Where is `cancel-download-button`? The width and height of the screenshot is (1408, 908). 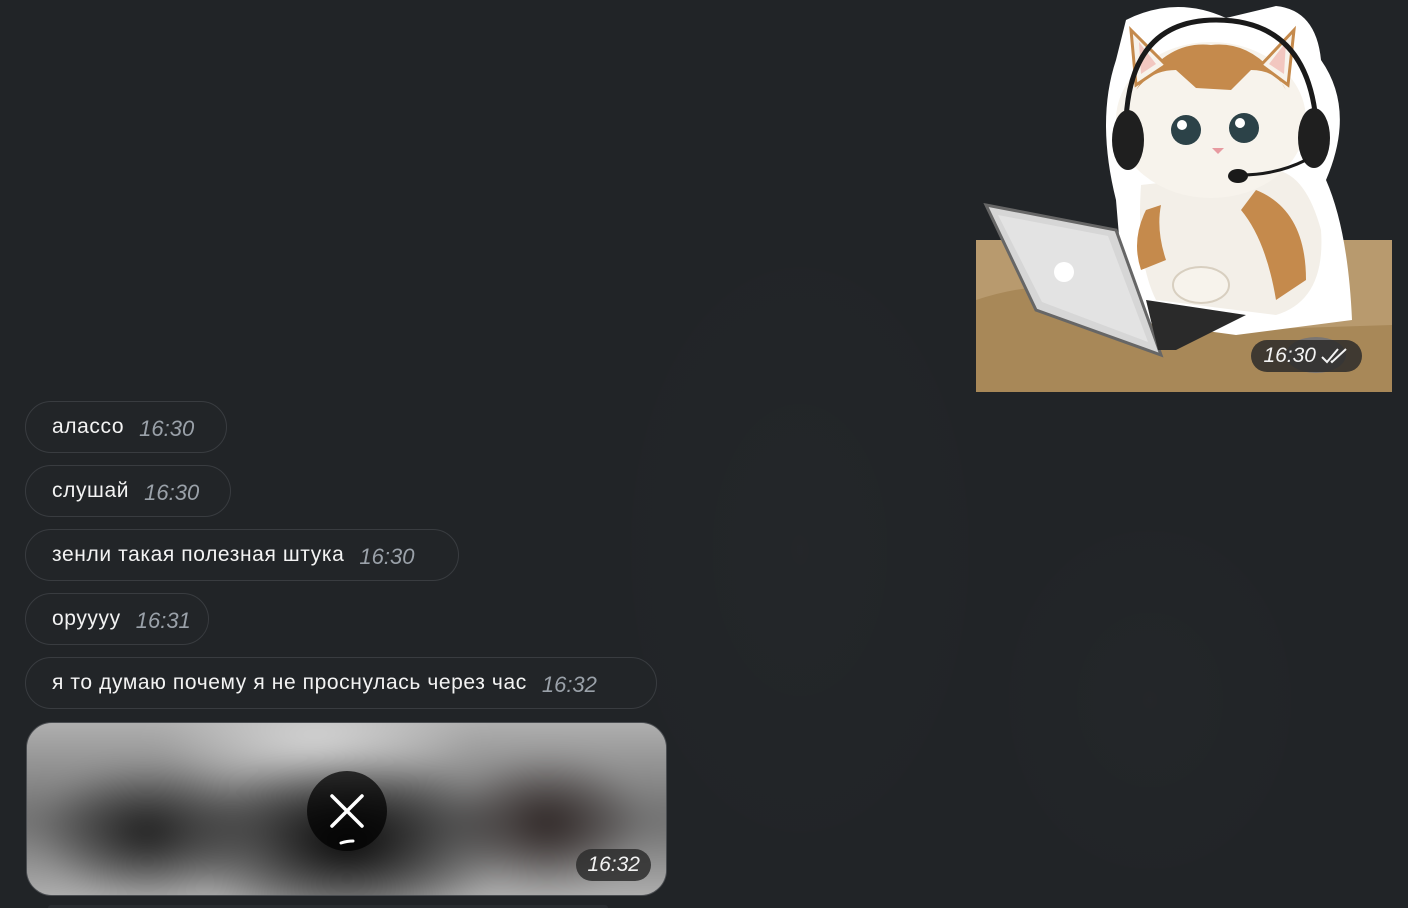
cancel-download-button is located at coordinates (347, 811).